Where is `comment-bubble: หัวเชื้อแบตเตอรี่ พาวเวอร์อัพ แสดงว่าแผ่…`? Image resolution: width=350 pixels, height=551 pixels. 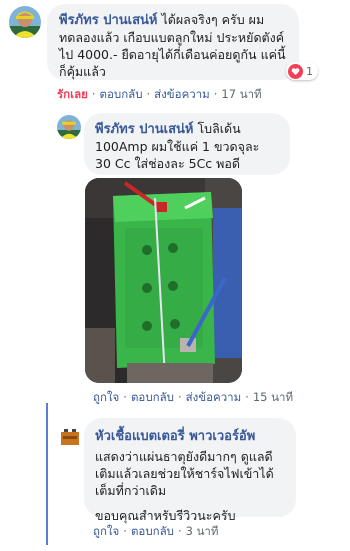
comment-bubble: หัวเชื้อแบตเตอรี่ พาวเวอร์อัพ แสดงว่าแผ่… is located at coordinates (190, 470).